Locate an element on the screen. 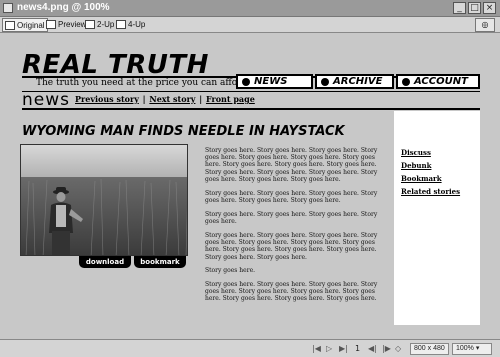 The image size is (500, 357). maximize-button: □ is located at coordinates (474, 8).